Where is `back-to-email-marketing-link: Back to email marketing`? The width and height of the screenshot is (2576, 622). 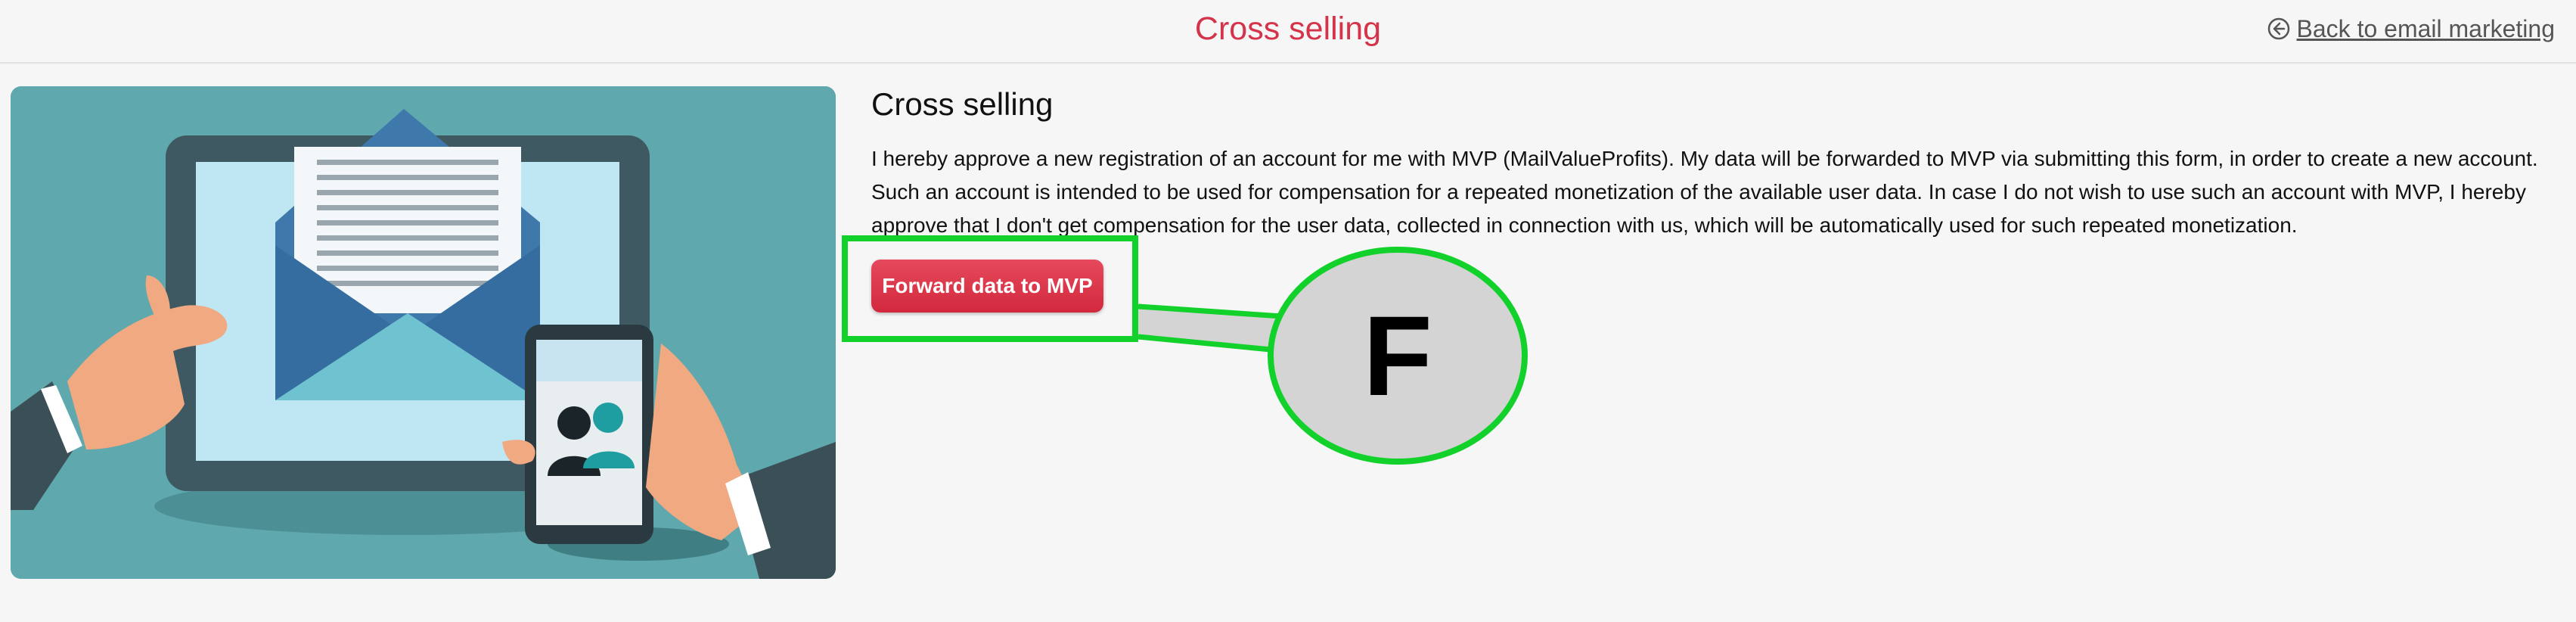
back-to-email-marketing-link: Back to email marketing is located at coordinates (2411, 29).